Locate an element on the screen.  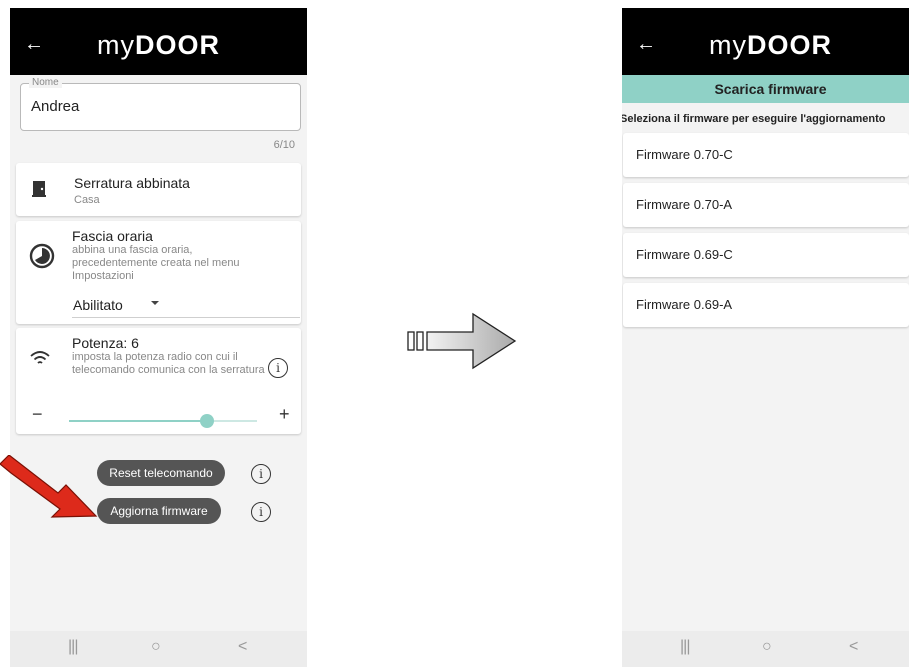
power-info-icon: i is located at coordinates (278, 368).